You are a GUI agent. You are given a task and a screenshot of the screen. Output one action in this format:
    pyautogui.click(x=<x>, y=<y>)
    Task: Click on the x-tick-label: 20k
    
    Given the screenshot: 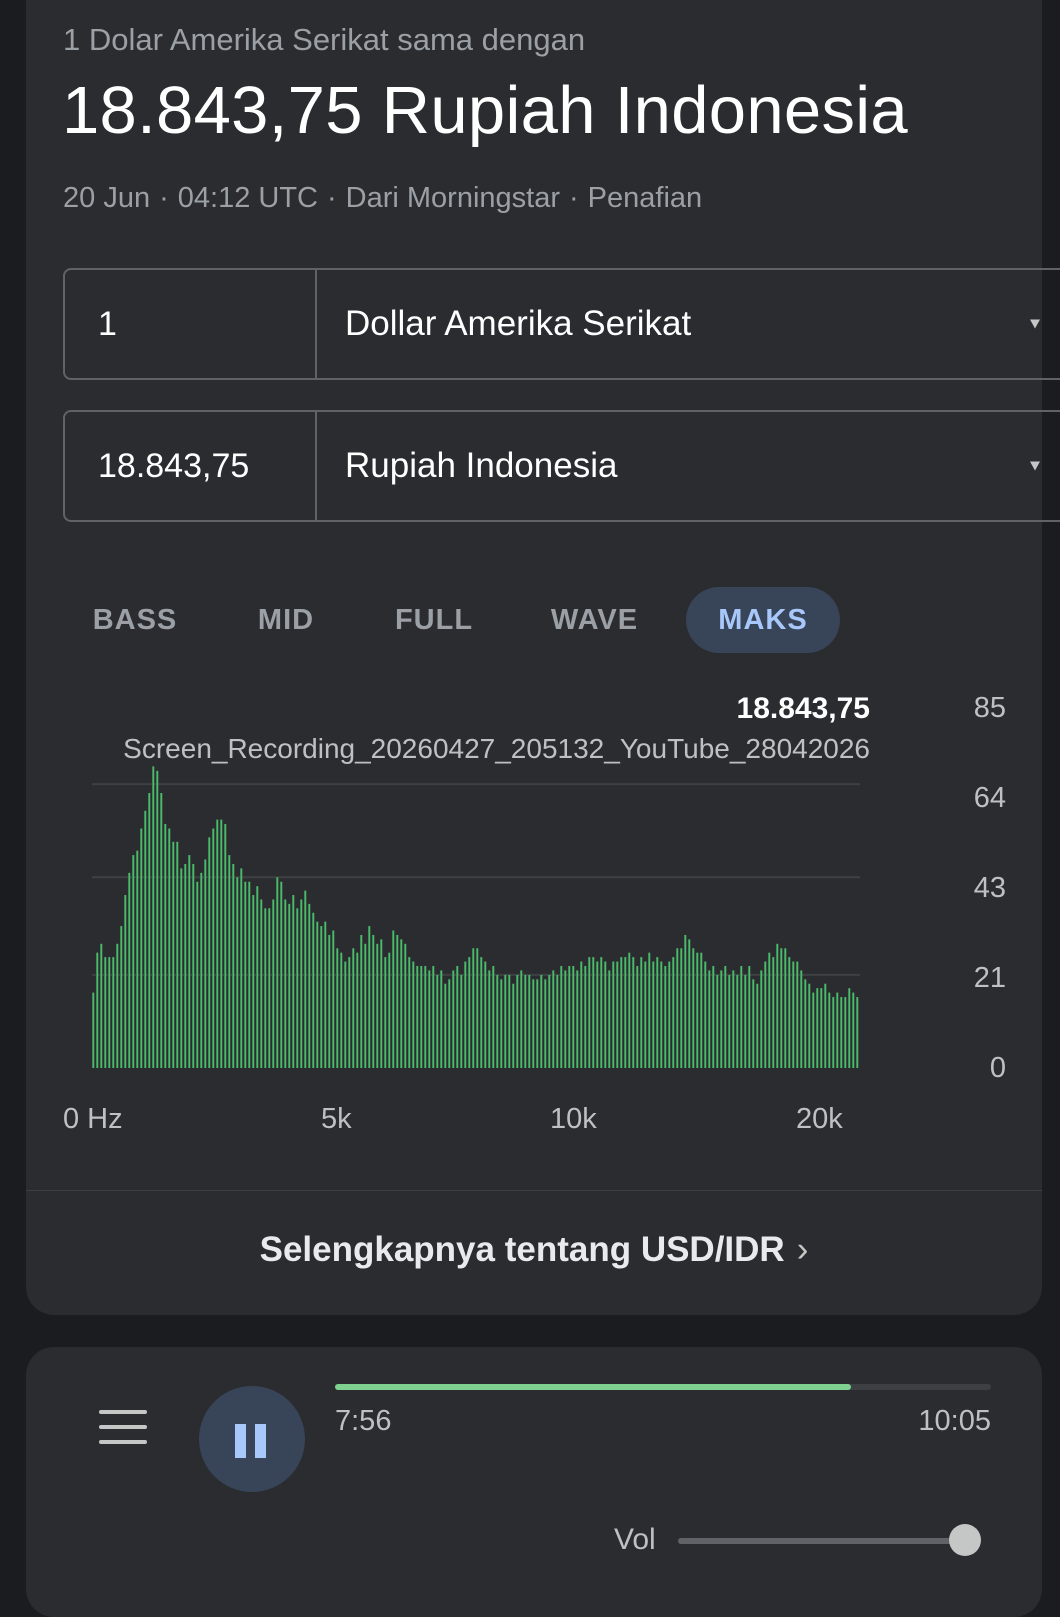 What is the action you would take?
    pyautogui.click(x=819, y=1119)
    